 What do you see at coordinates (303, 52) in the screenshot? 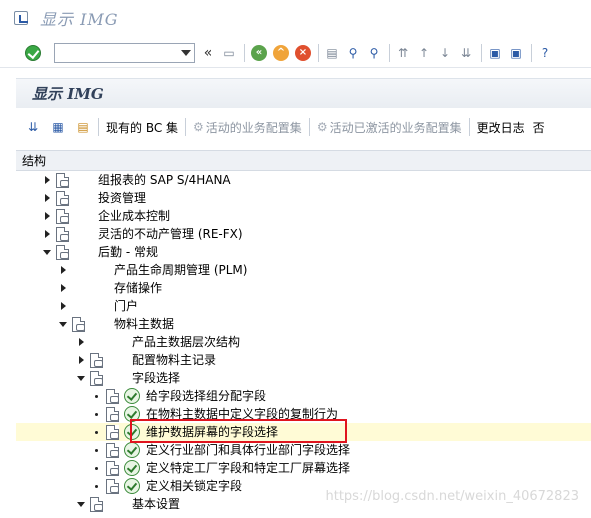
I see `cancel-icon: ×` at bounding box center [303, 52].